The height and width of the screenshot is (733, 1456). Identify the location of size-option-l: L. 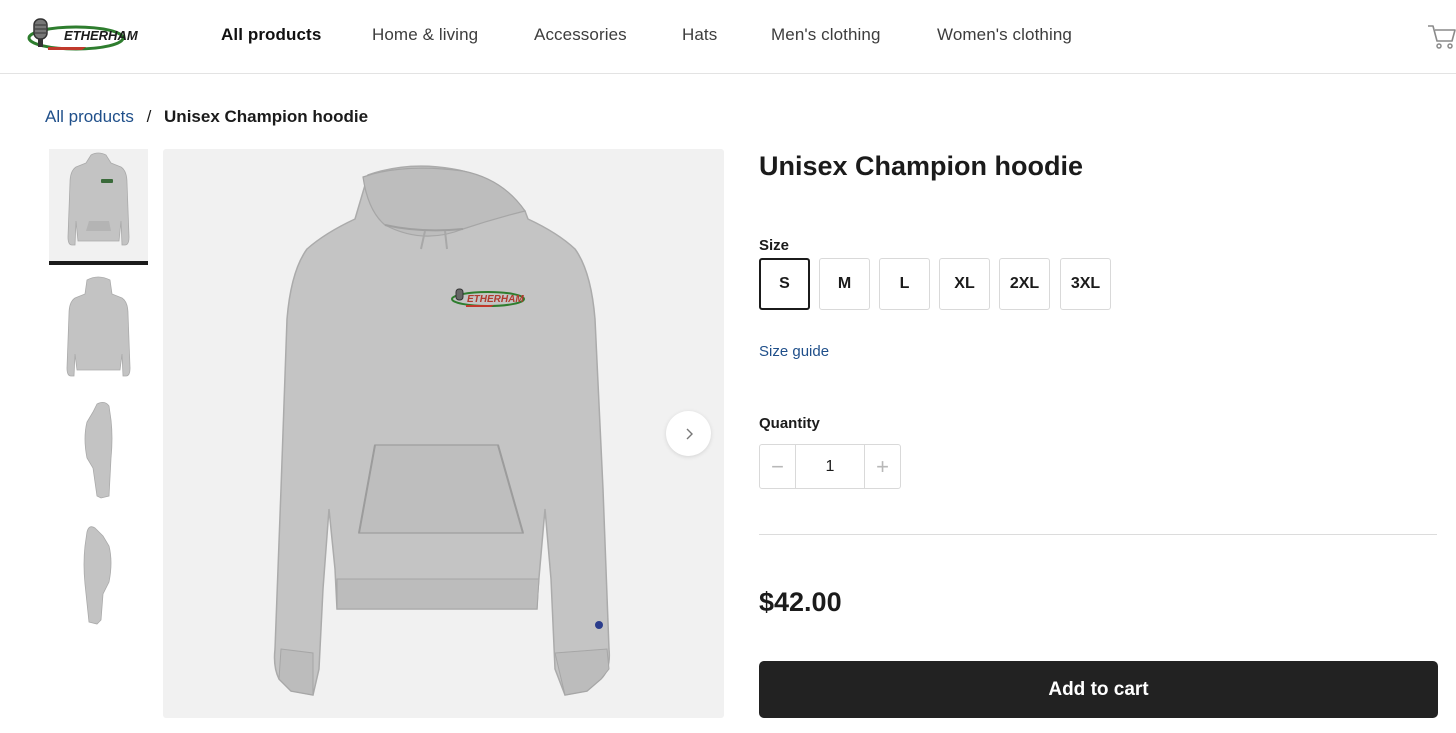
(904, 284).